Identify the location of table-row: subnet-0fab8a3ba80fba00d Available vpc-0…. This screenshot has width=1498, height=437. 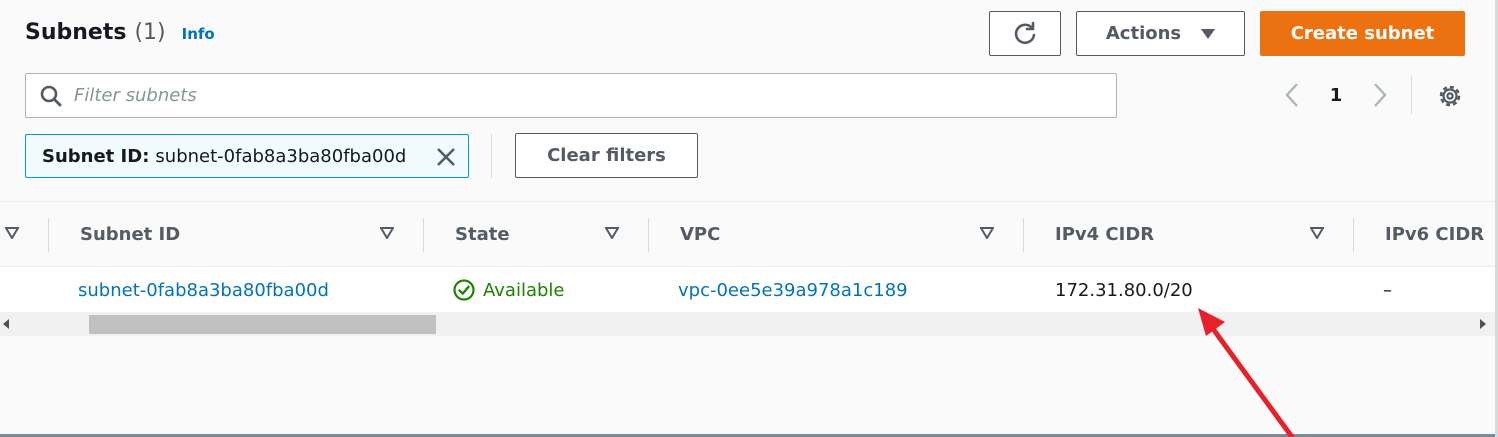
(747, 289).